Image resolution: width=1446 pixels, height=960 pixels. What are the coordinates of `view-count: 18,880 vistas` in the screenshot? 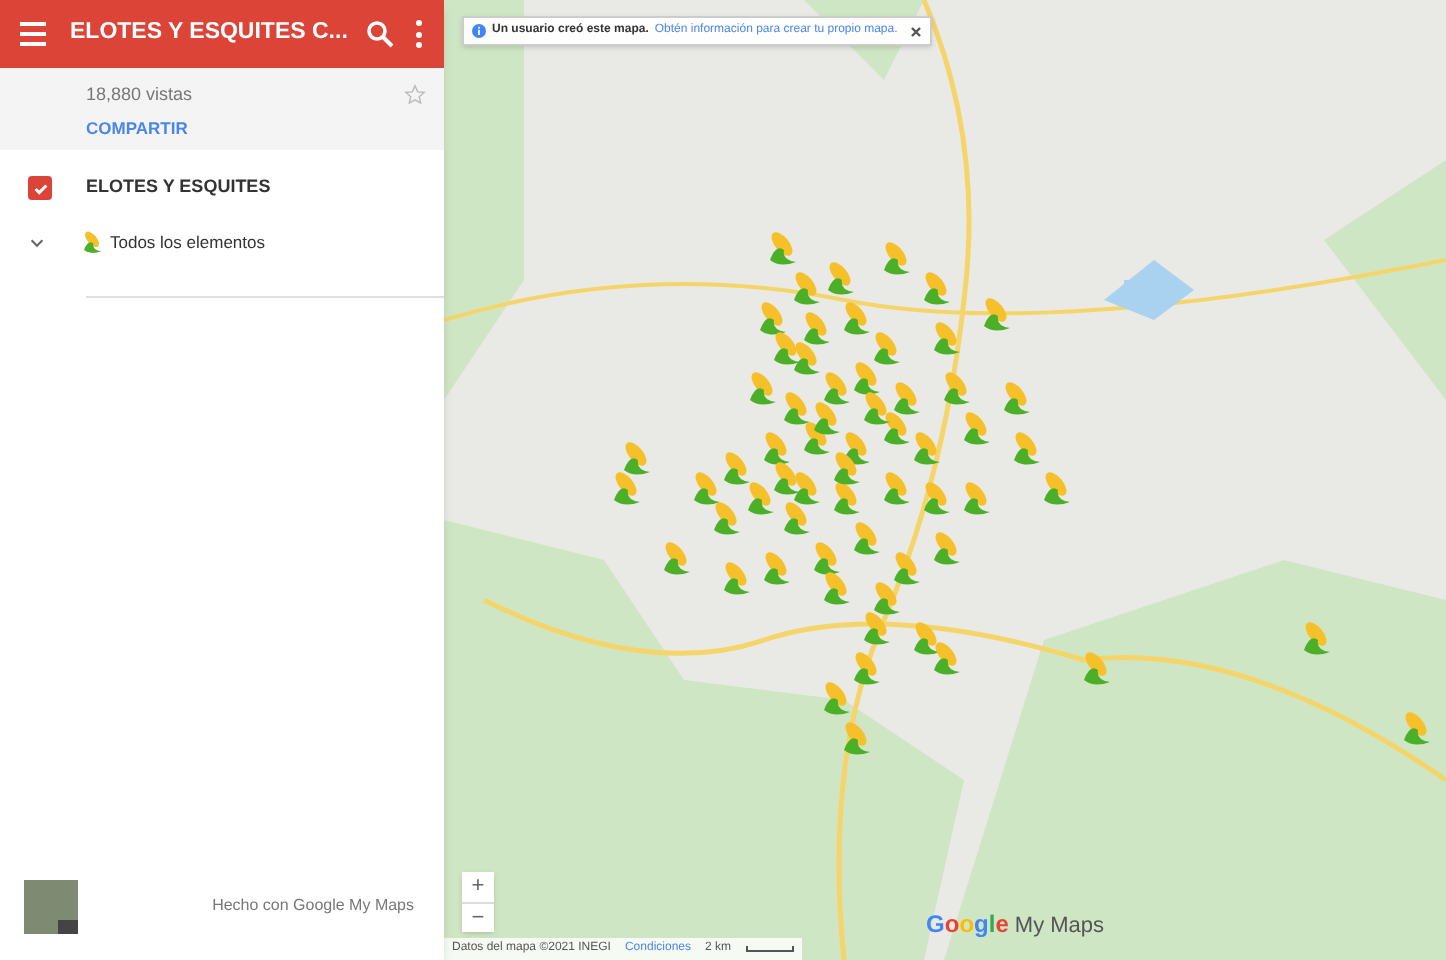 It's located at (139, 95).